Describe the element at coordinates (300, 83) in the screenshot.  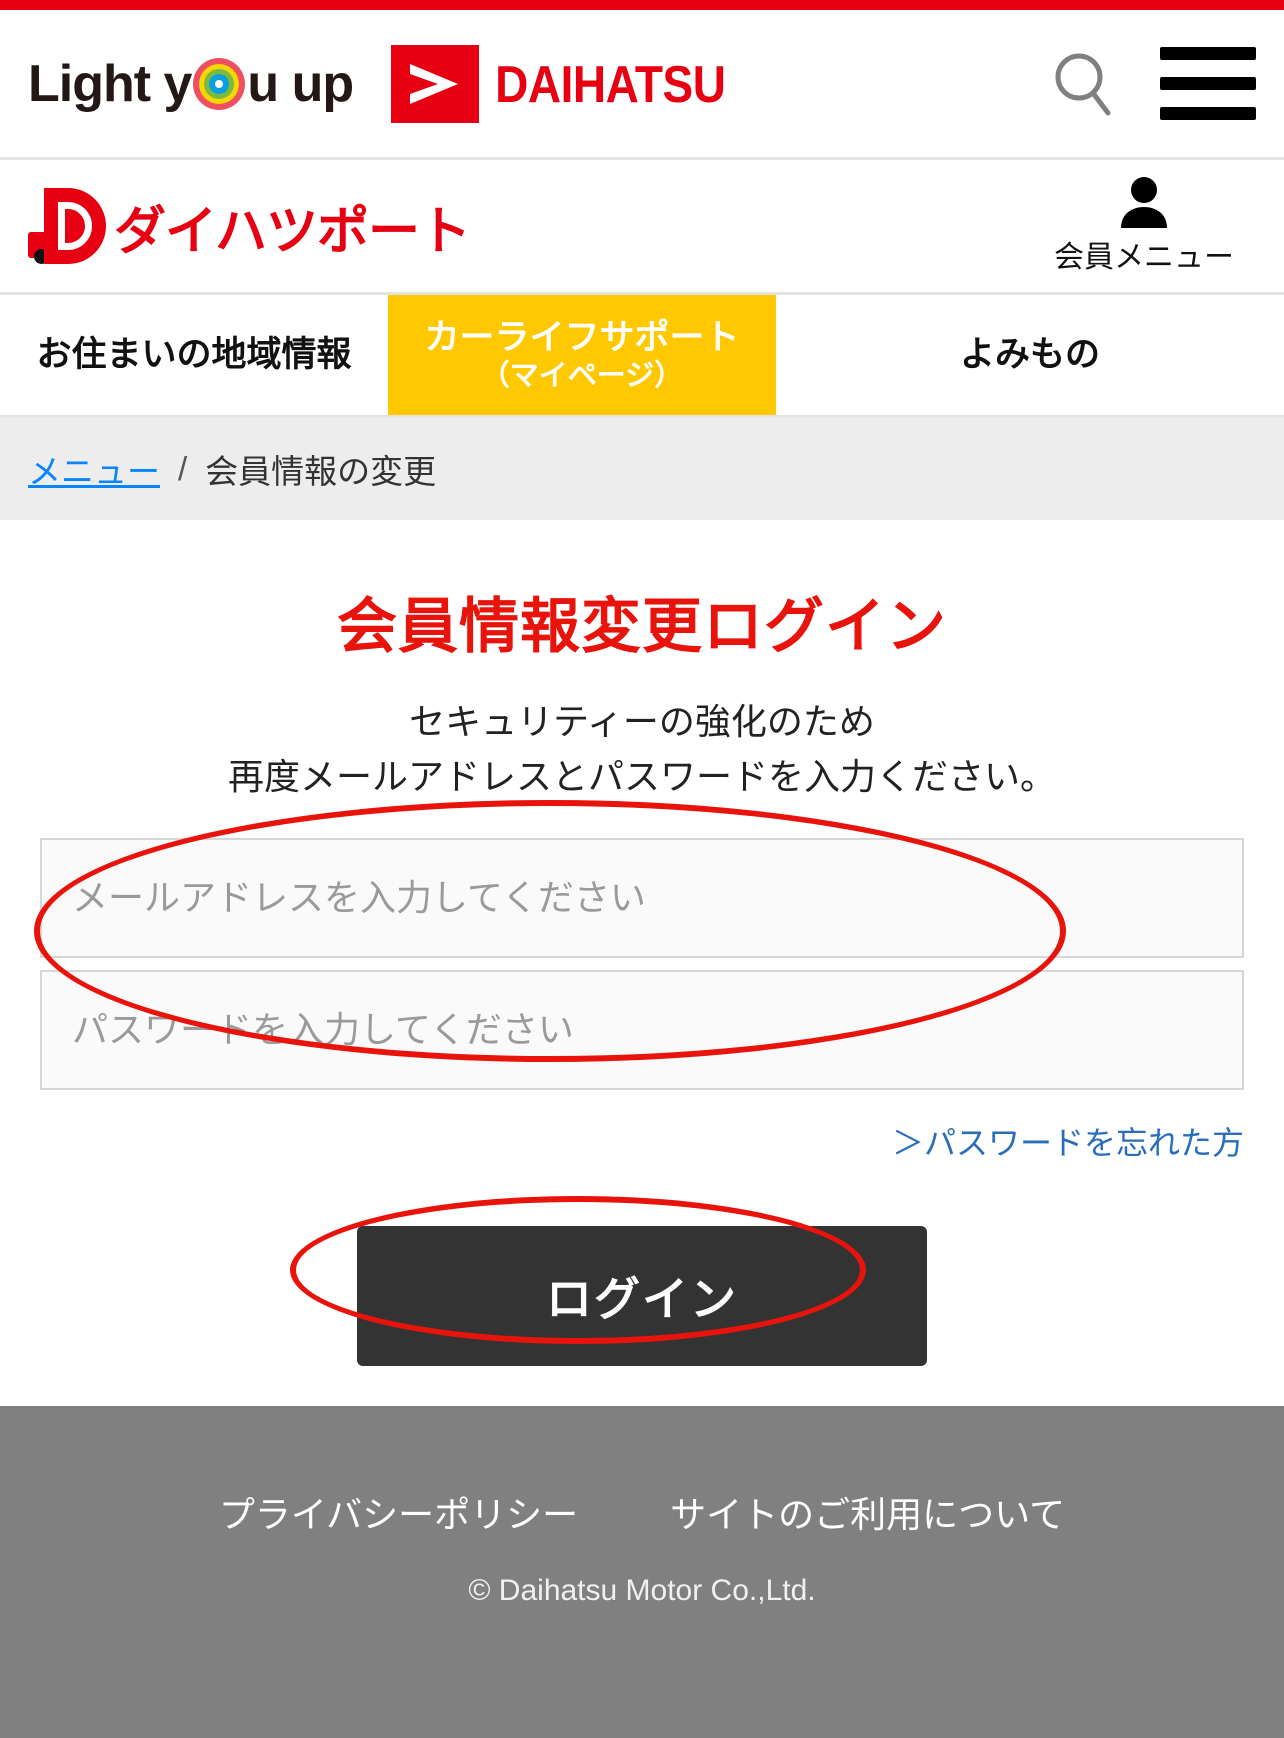
I see `logo-text-uup: u up` at that location.